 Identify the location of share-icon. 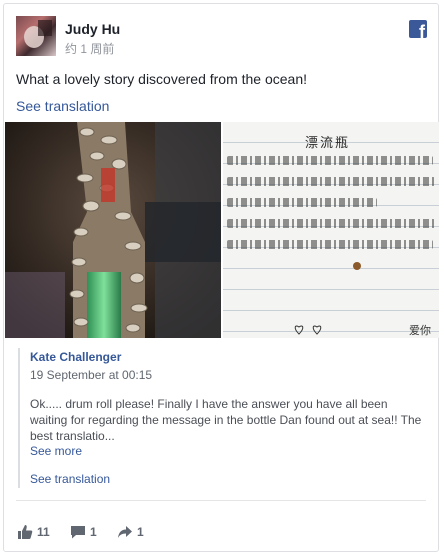
(125, 532).